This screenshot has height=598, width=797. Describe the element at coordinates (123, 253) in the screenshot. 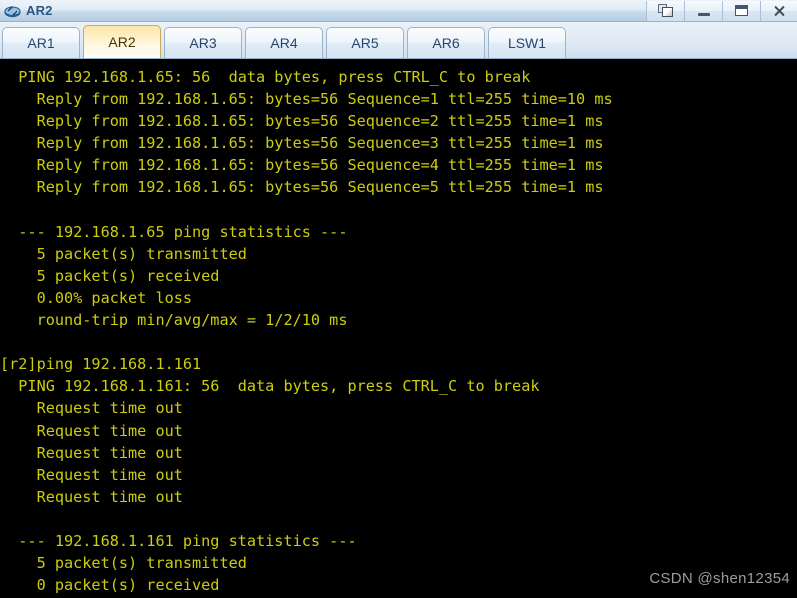

I see `terminal-line: 5 packet(s) transmitted` at that location.